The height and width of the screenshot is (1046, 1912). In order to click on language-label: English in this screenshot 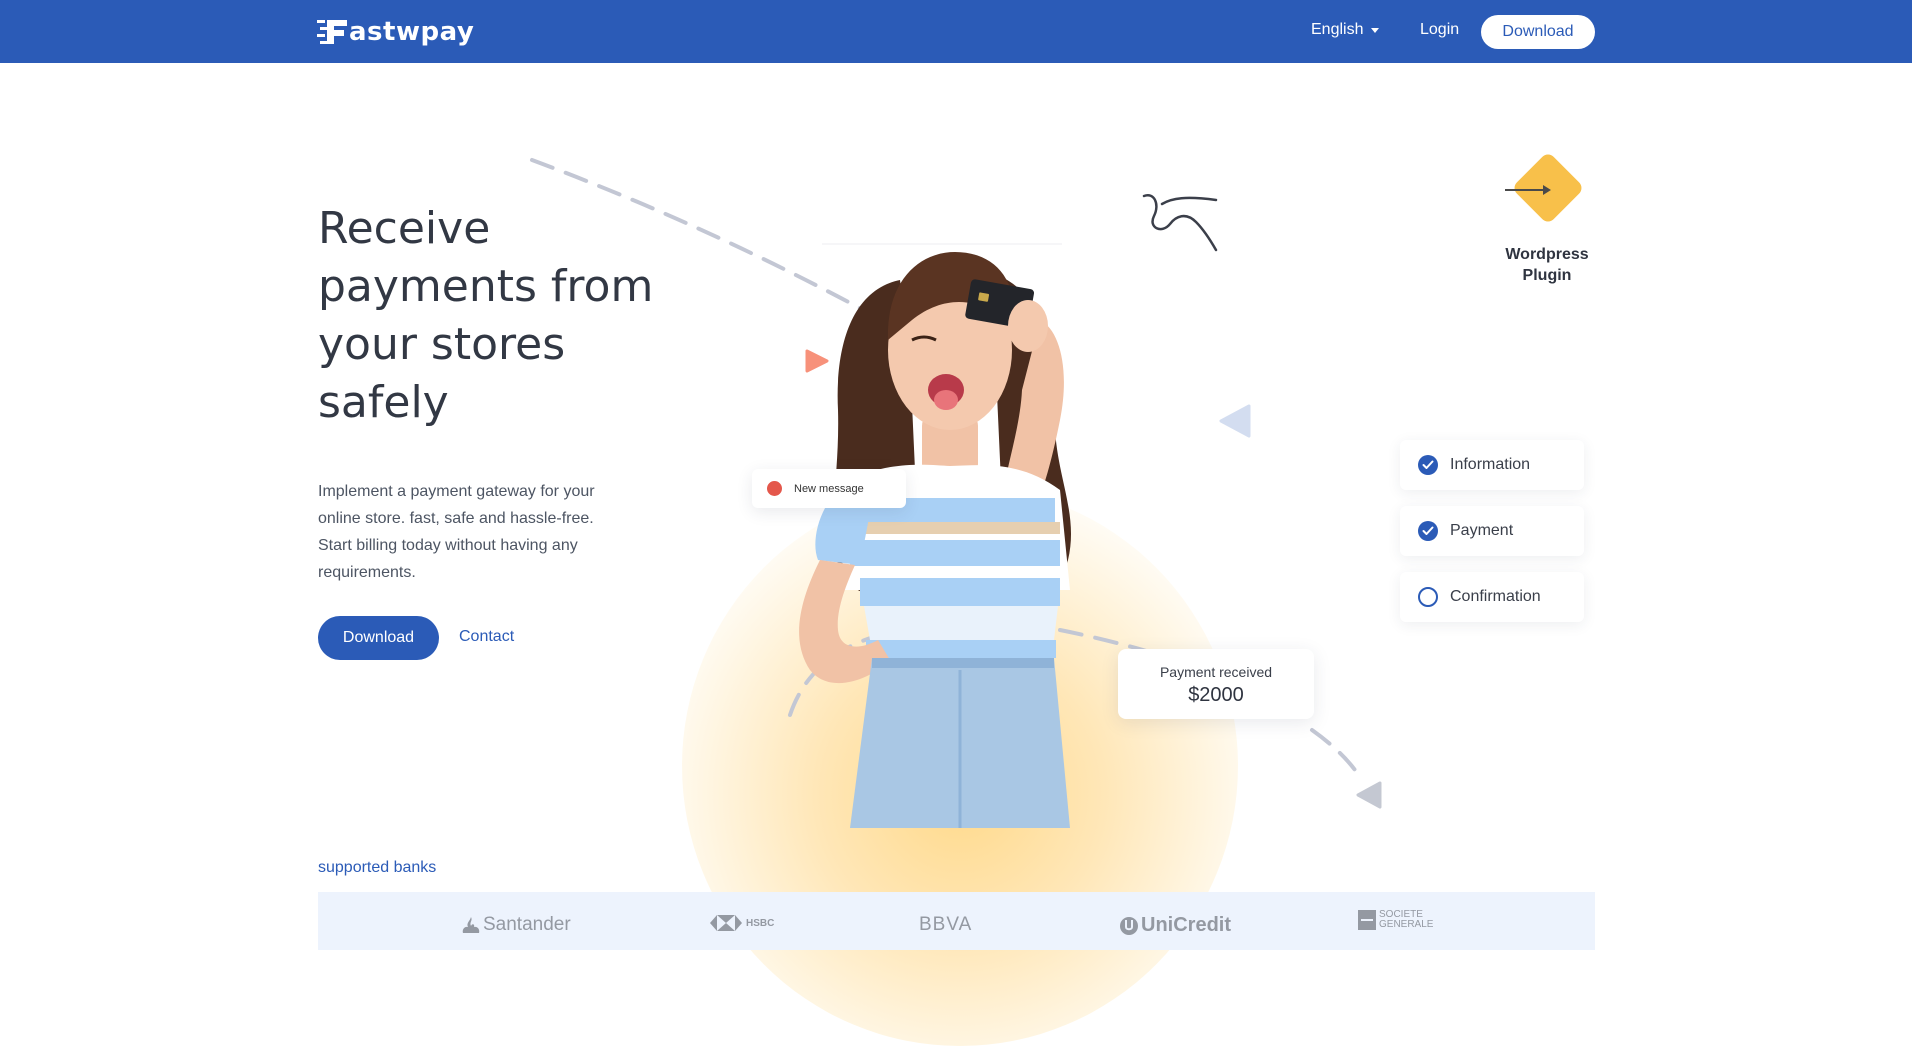, I will do `click(1337, 29)`.